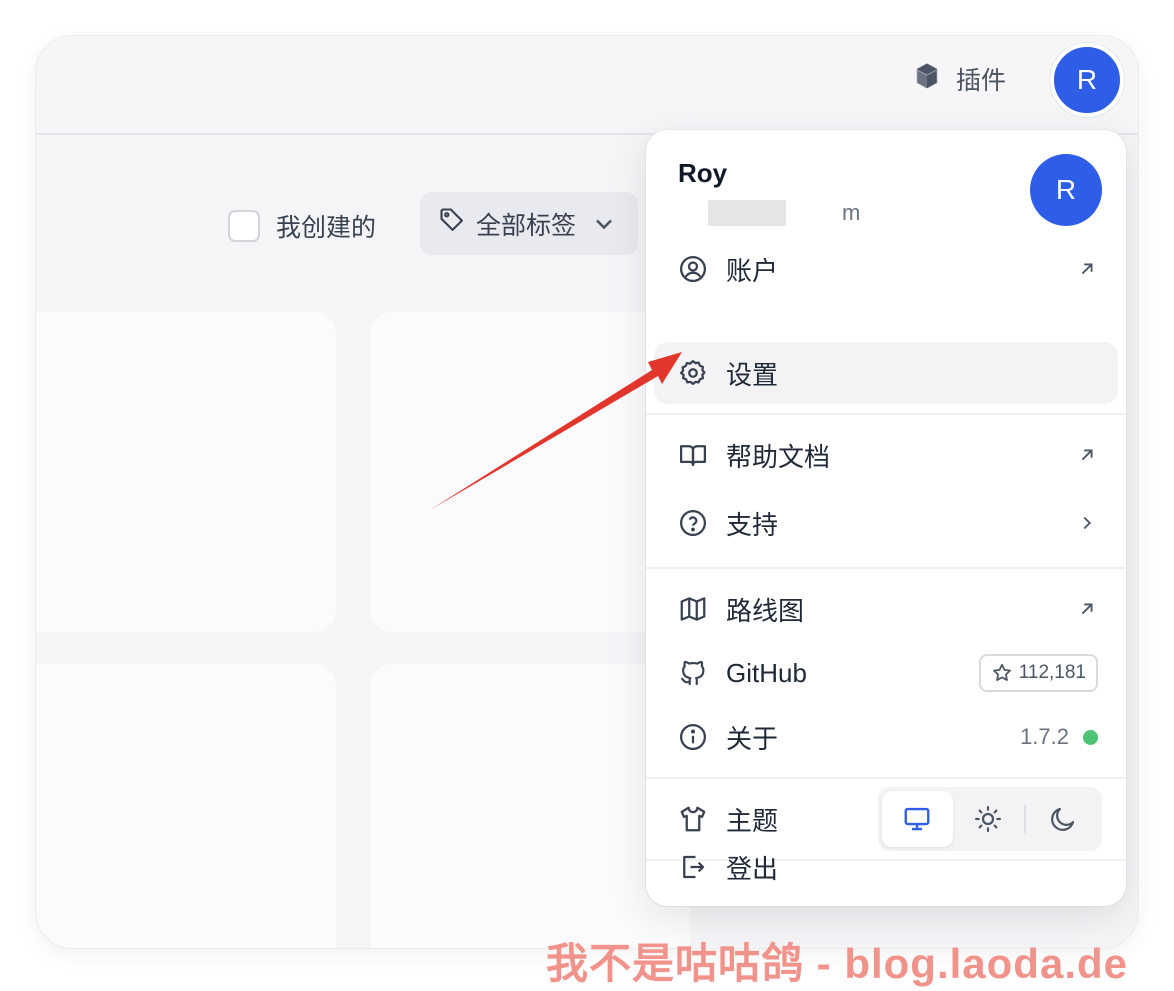 This screenshot has width=1174, height=991. Describe the element at coordinates (886, 737) in the screenshot. I see `menu-item-about: 关于 1.7.2` at that location.